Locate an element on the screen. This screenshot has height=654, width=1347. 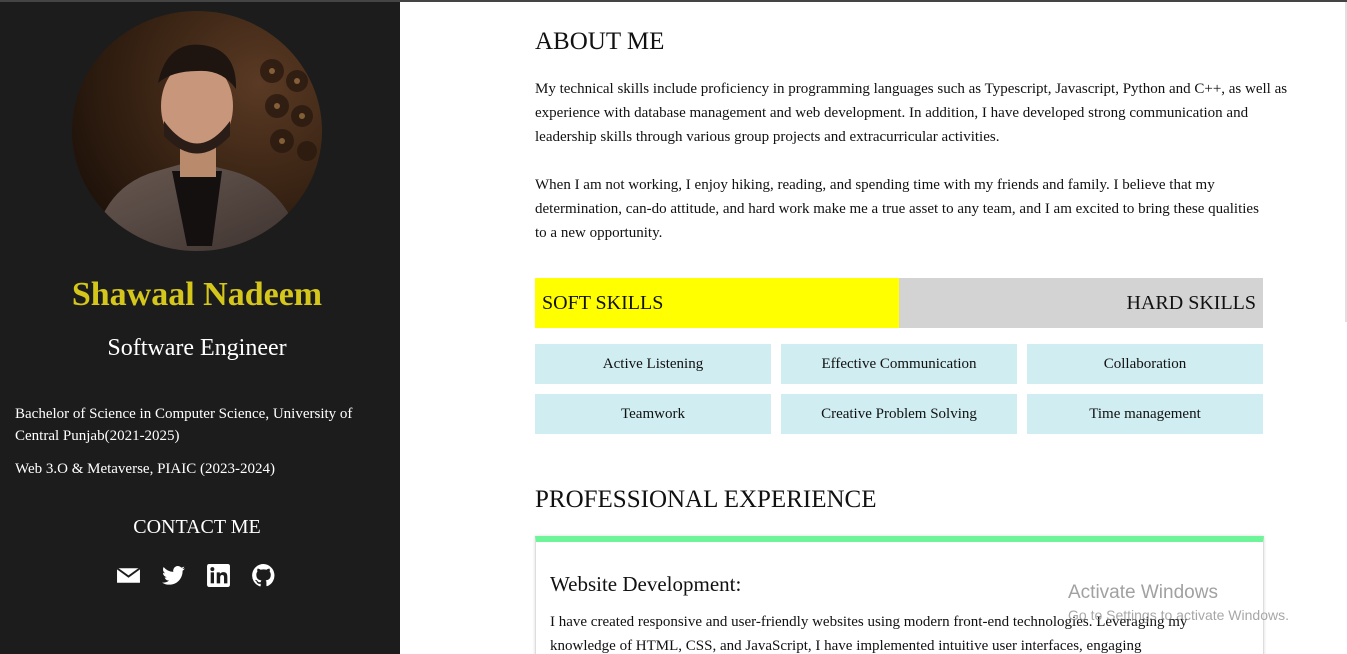
github-icon is located at coordinates (263, 575).